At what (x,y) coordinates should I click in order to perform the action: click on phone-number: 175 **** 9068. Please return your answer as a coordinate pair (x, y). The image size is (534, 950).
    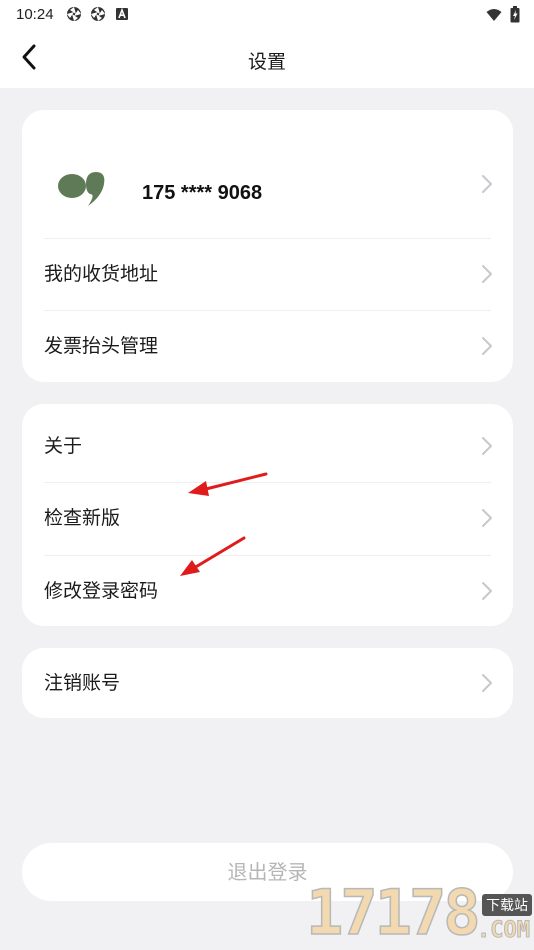
    Looking at the image, I should click on (202, 193).